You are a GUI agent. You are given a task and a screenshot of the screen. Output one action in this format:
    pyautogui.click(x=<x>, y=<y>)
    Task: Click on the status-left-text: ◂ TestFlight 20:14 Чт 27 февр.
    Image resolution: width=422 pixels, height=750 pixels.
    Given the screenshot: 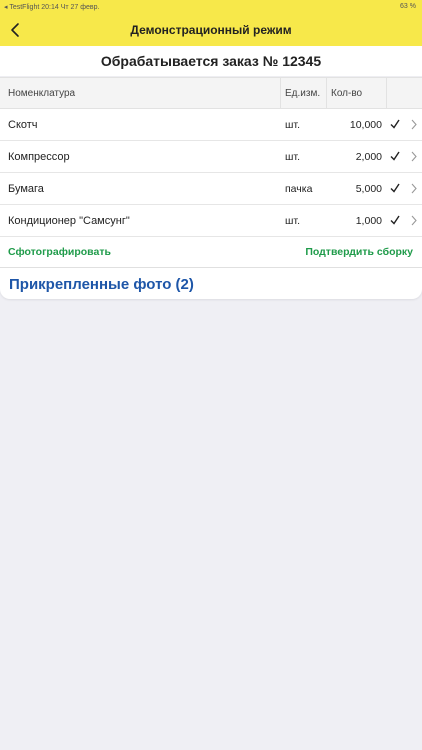 What is the action you would take?
    pyautogui.click(x=52, y=7)
    